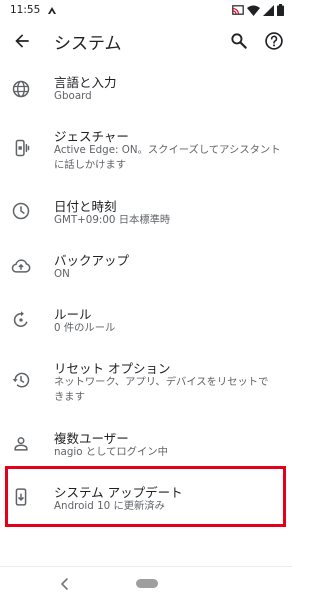 This screenshot has height=601, width=320. What do you see at coordinates (274, 41) in the screenshot?
I see `help-icon` at bounding box center [274, 41].